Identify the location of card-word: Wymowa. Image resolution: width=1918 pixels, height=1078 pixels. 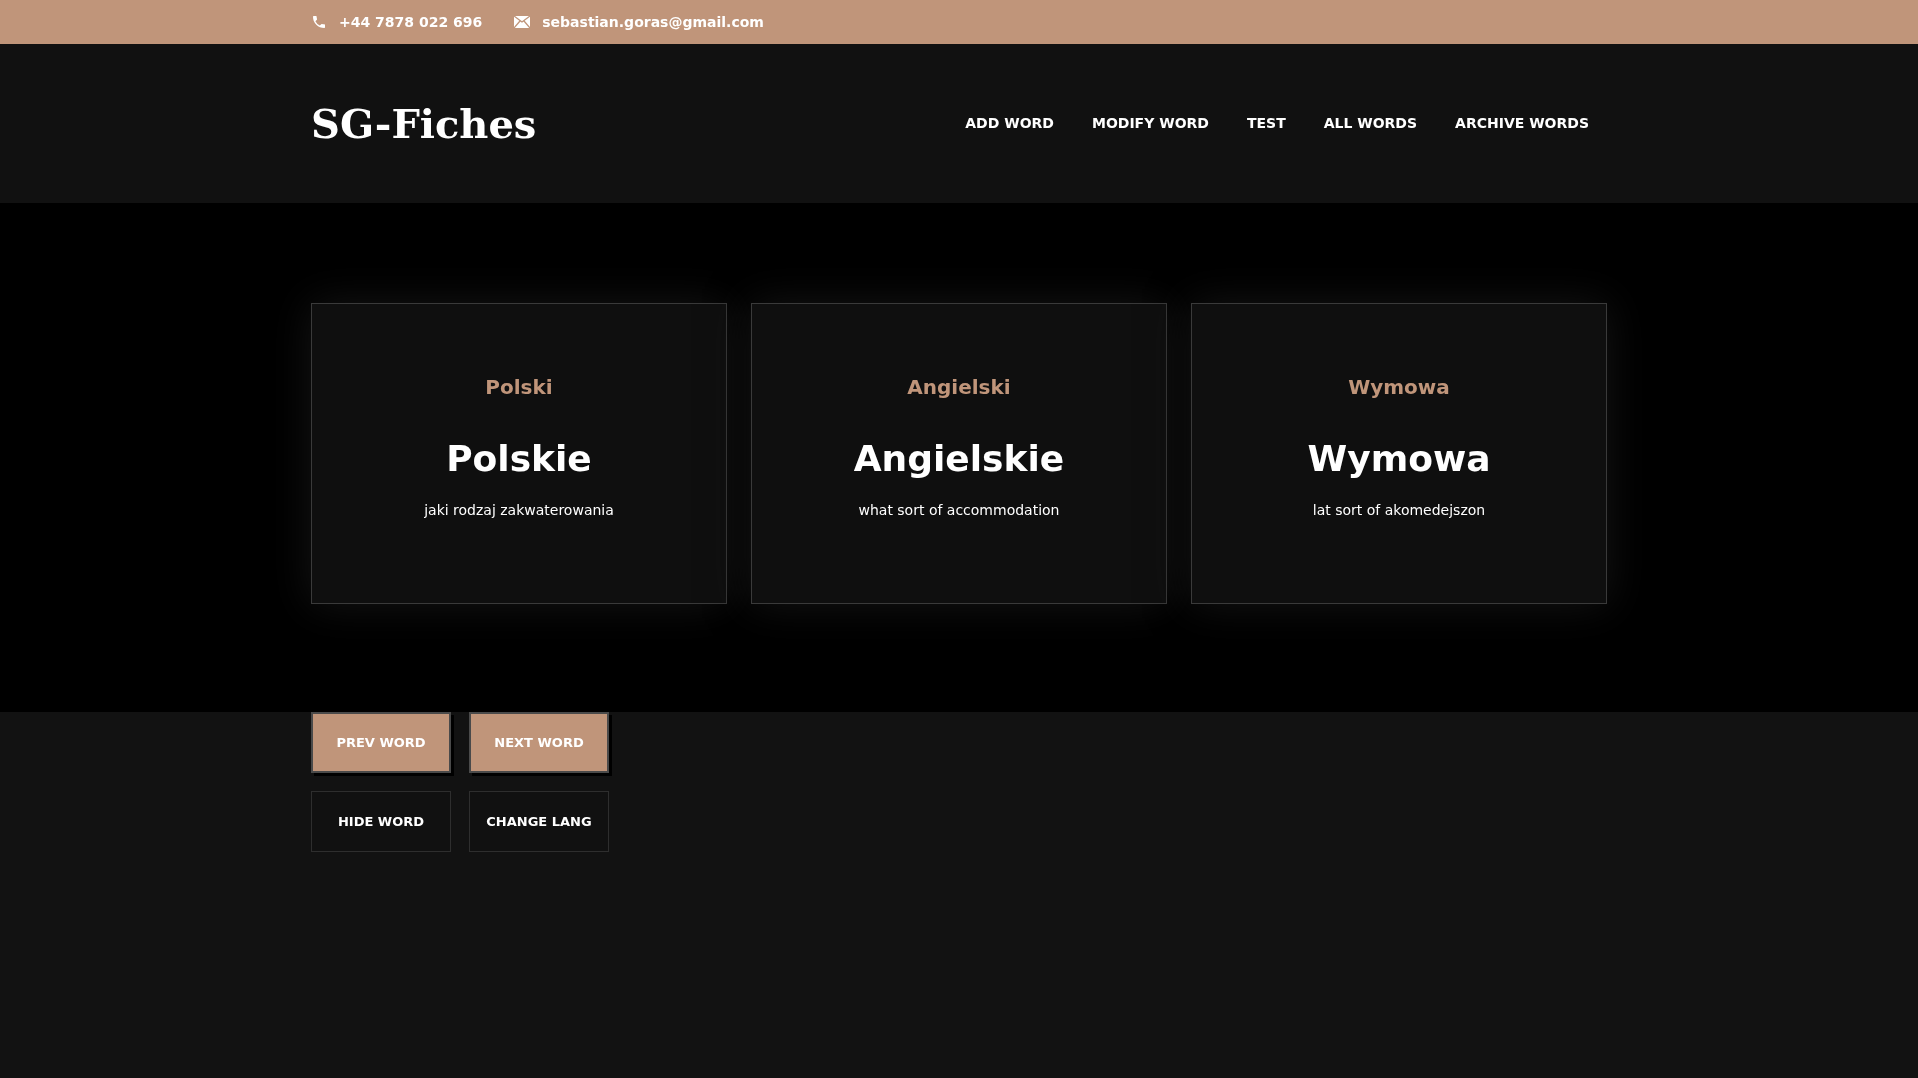
(1399, 459).